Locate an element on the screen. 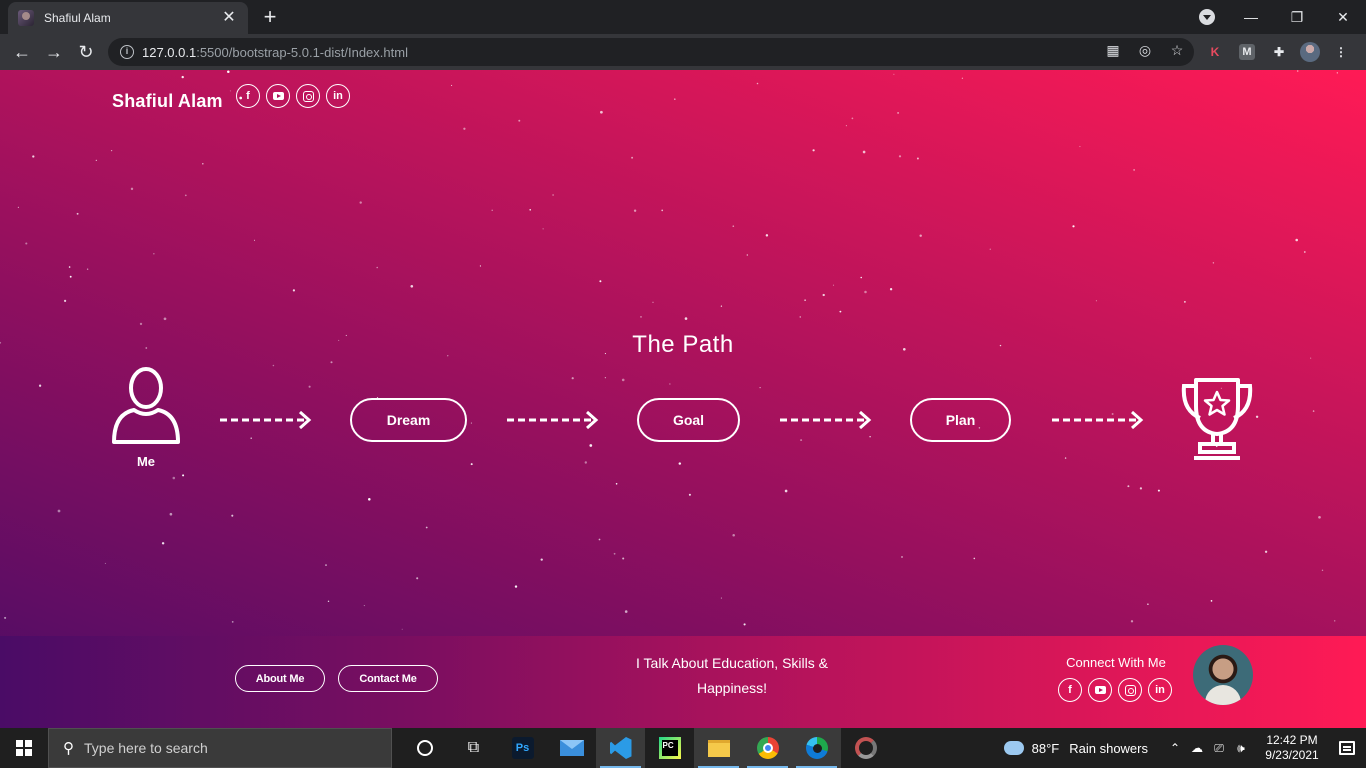  about-me-button: About Me is located at coordinates (280, 678).